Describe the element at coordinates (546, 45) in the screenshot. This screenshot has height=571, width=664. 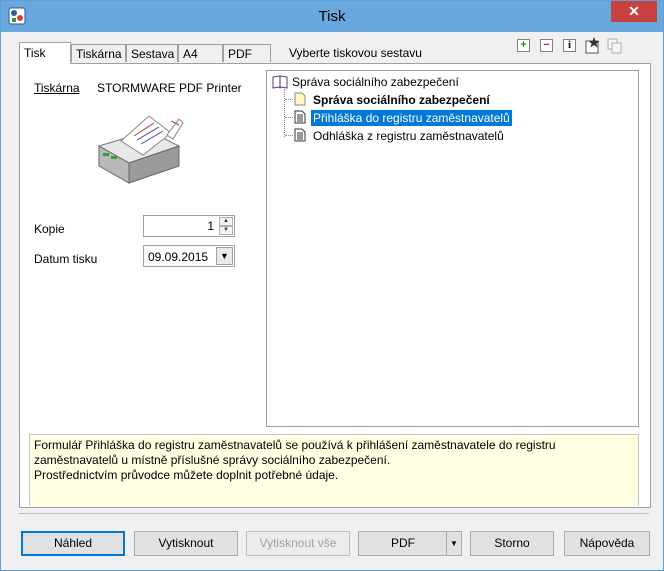
I see `remove-icon: −` at that location.